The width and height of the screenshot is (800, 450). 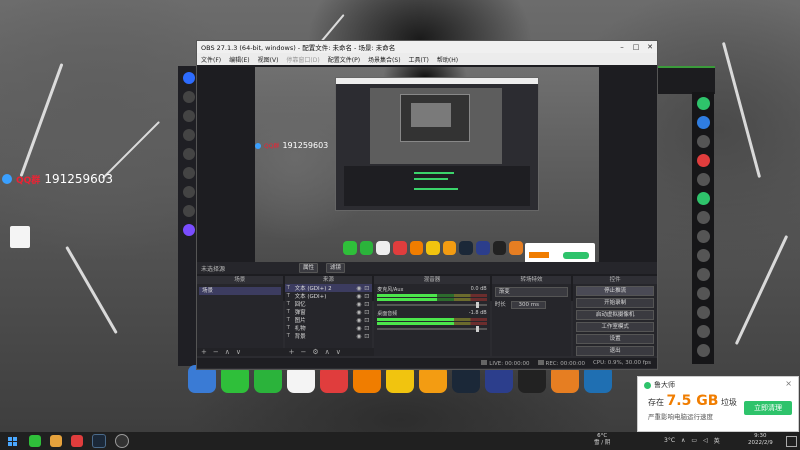 What do you see at coordinates (12, 441) in the screenshot?
I see `start-button` at bounding box center [12, 441].